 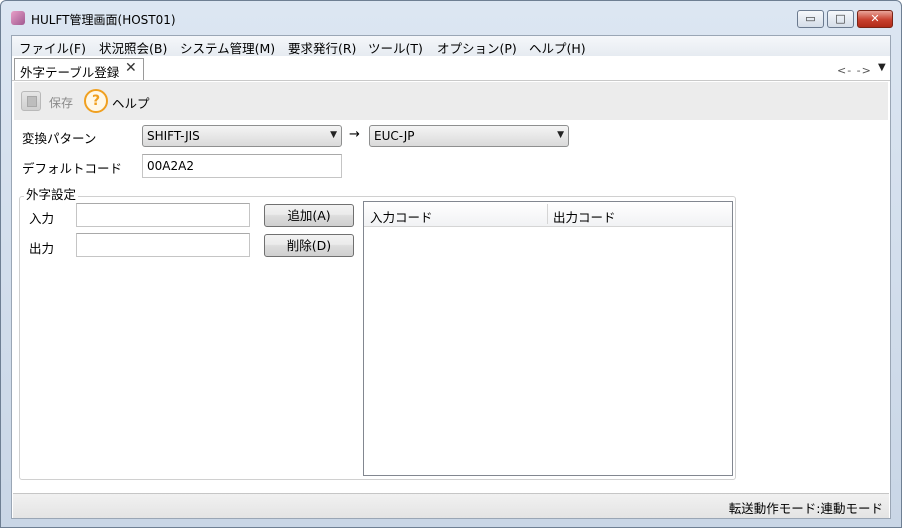 What do you see at coordinates (52, 47) in the screenshot?
I see `menu-file: ファイル(F)` at bounding box center [52, 47].